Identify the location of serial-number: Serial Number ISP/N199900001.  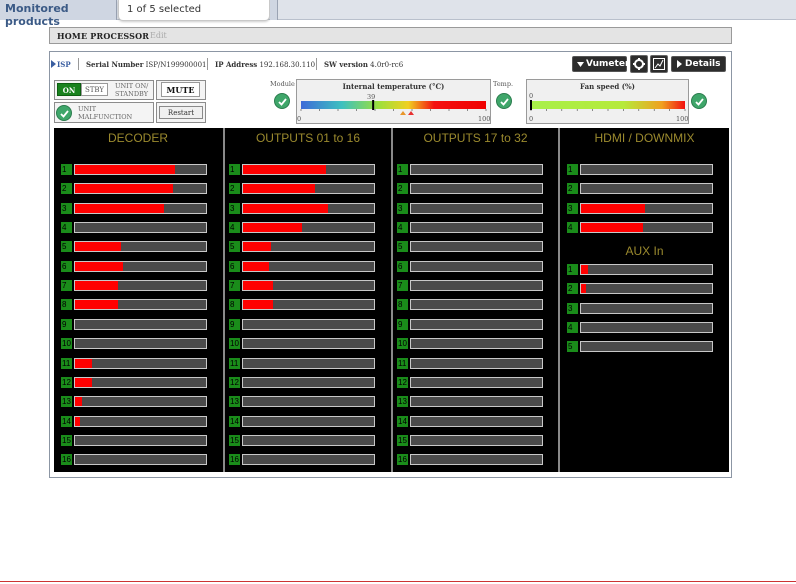
(146, 64).